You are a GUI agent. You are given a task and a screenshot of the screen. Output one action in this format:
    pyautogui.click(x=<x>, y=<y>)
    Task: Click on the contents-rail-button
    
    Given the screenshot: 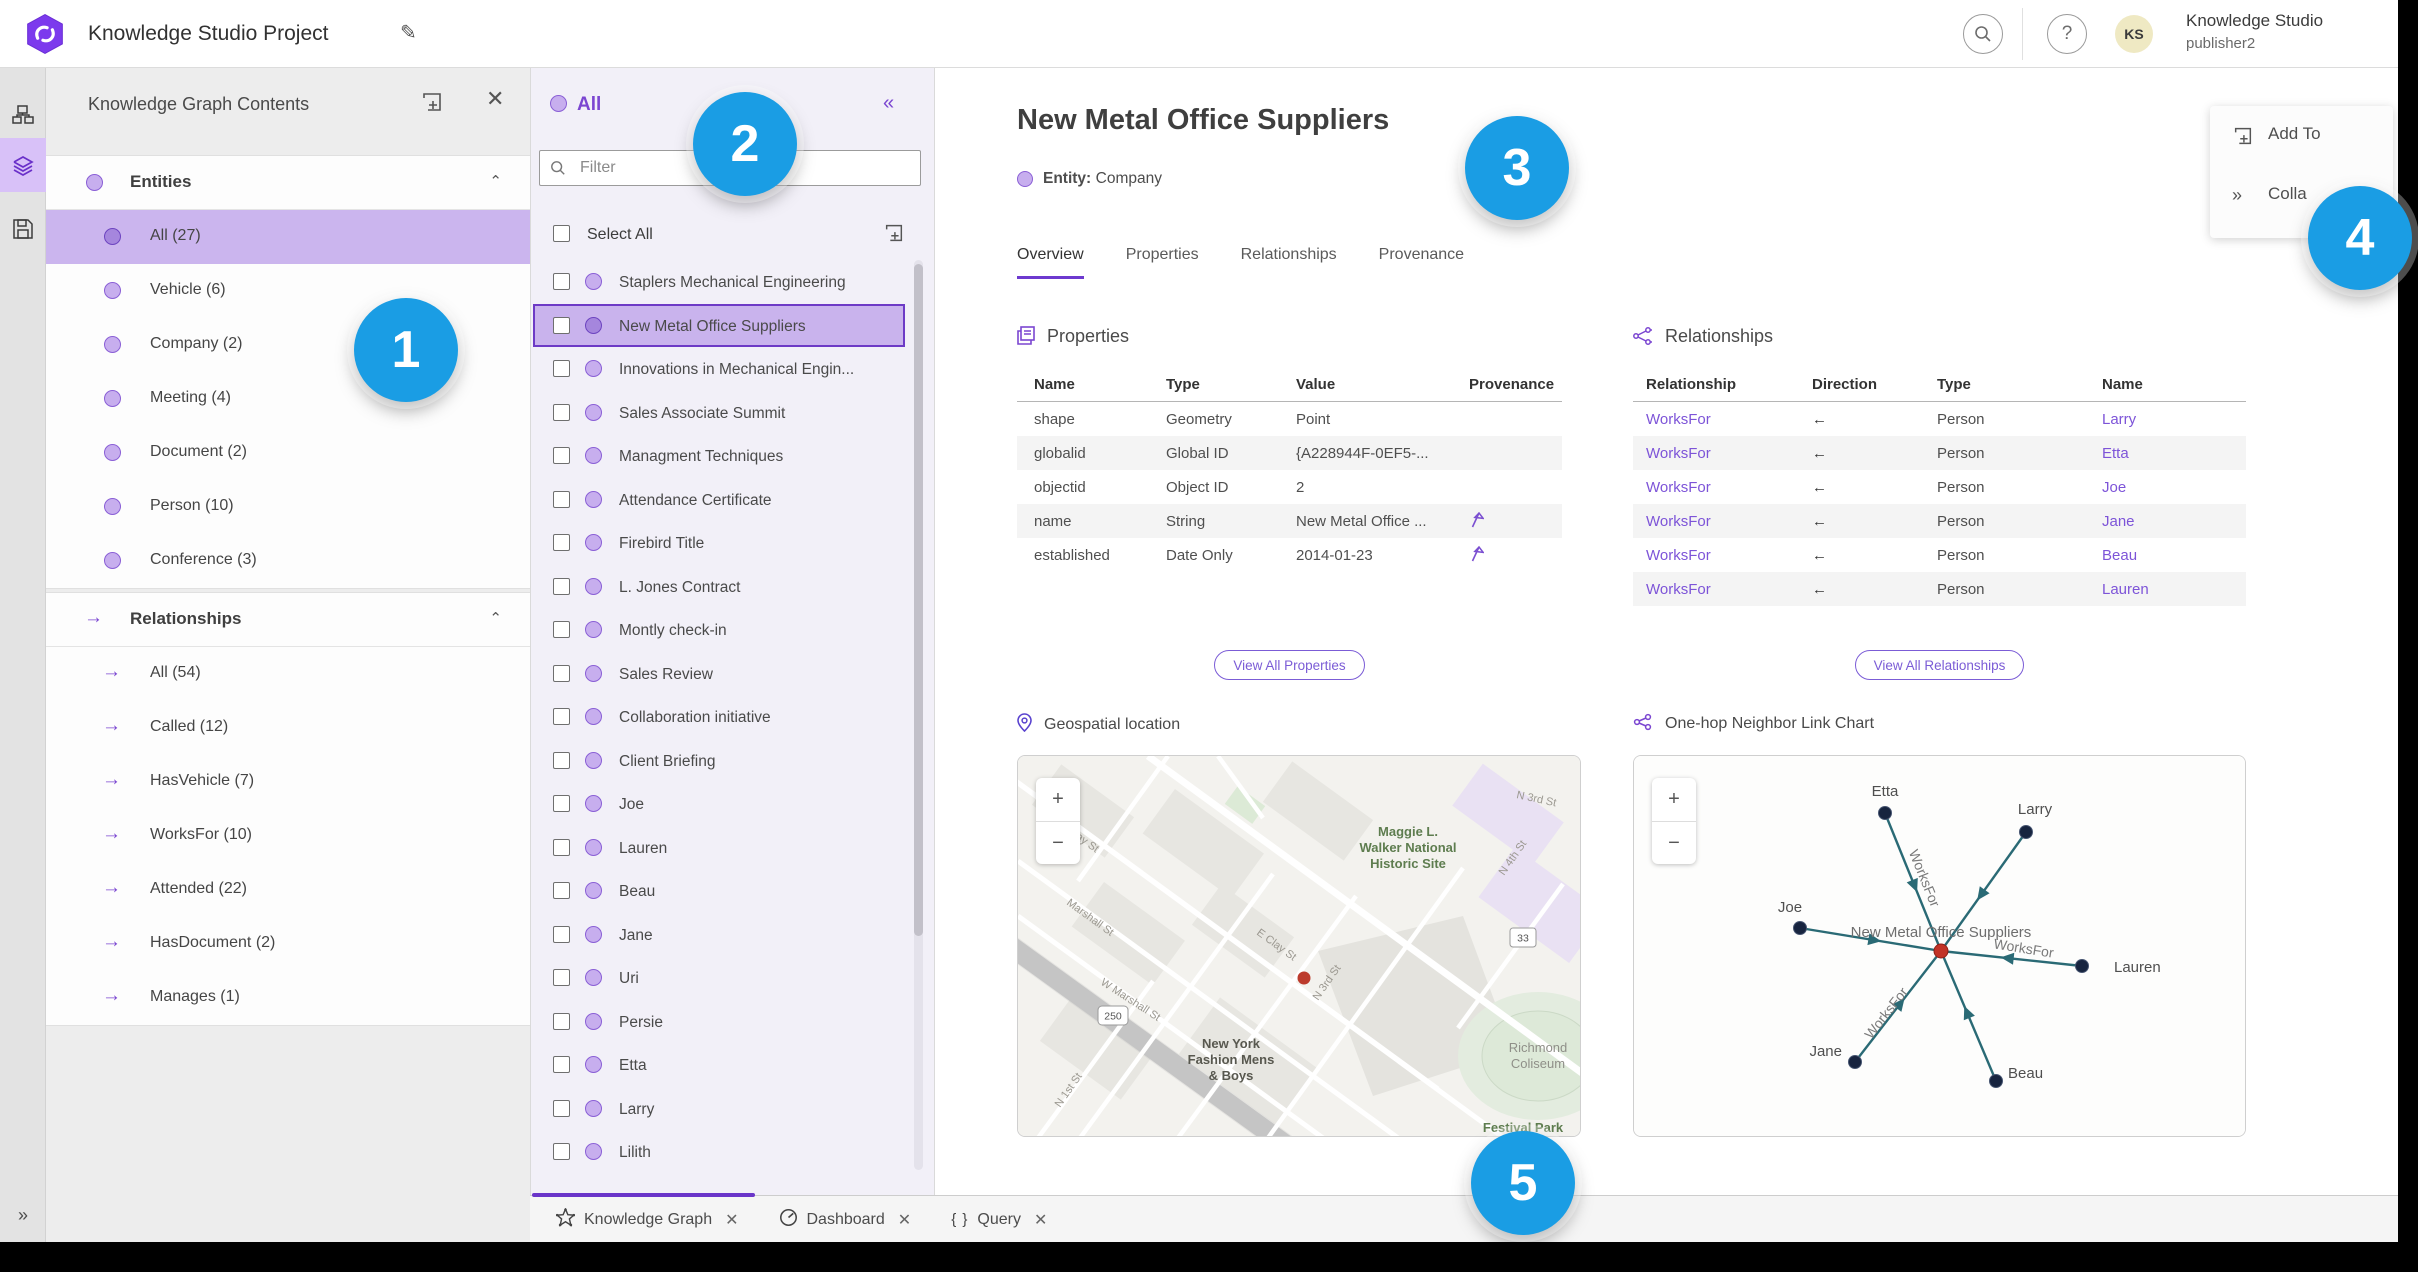 What is the action you would take?
    pyautogui.click(x=23, y=165)
    